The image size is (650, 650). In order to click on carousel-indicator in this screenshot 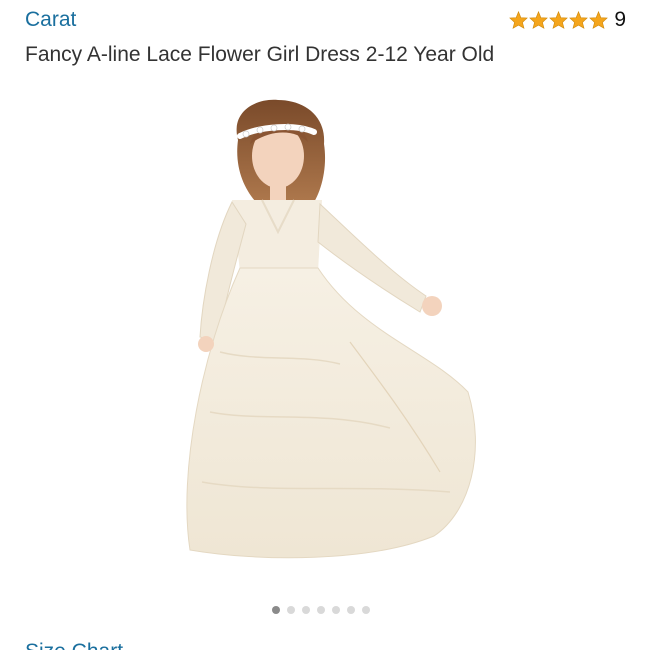, I will do `click(321, 610)`.